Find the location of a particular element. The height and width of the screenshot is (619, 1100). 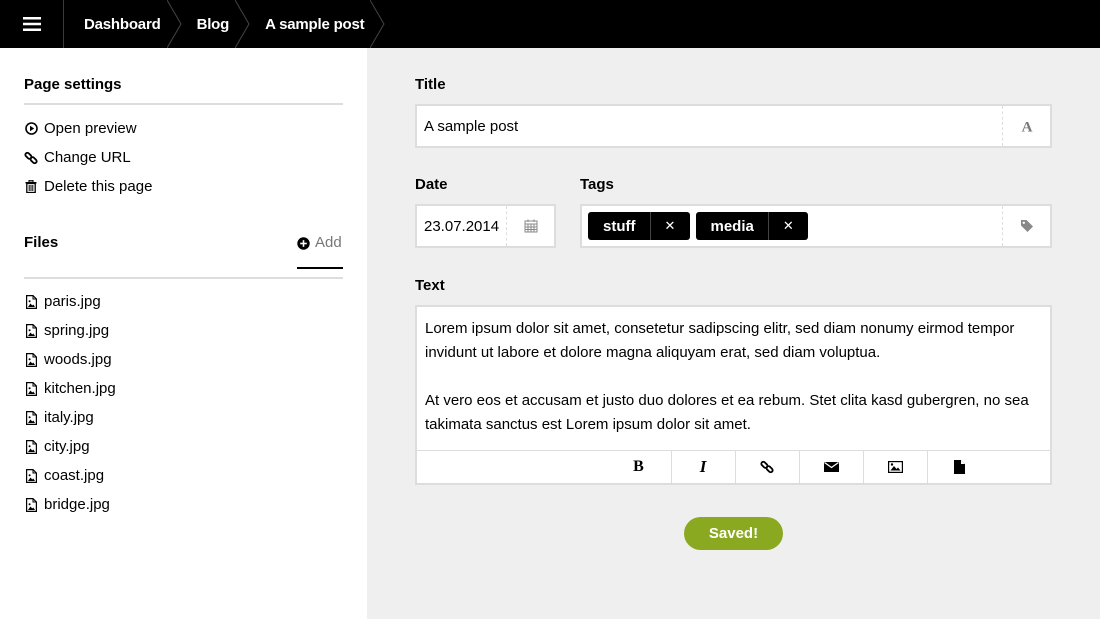

file-name: coast.jpg is located at coordinates (74, 475).